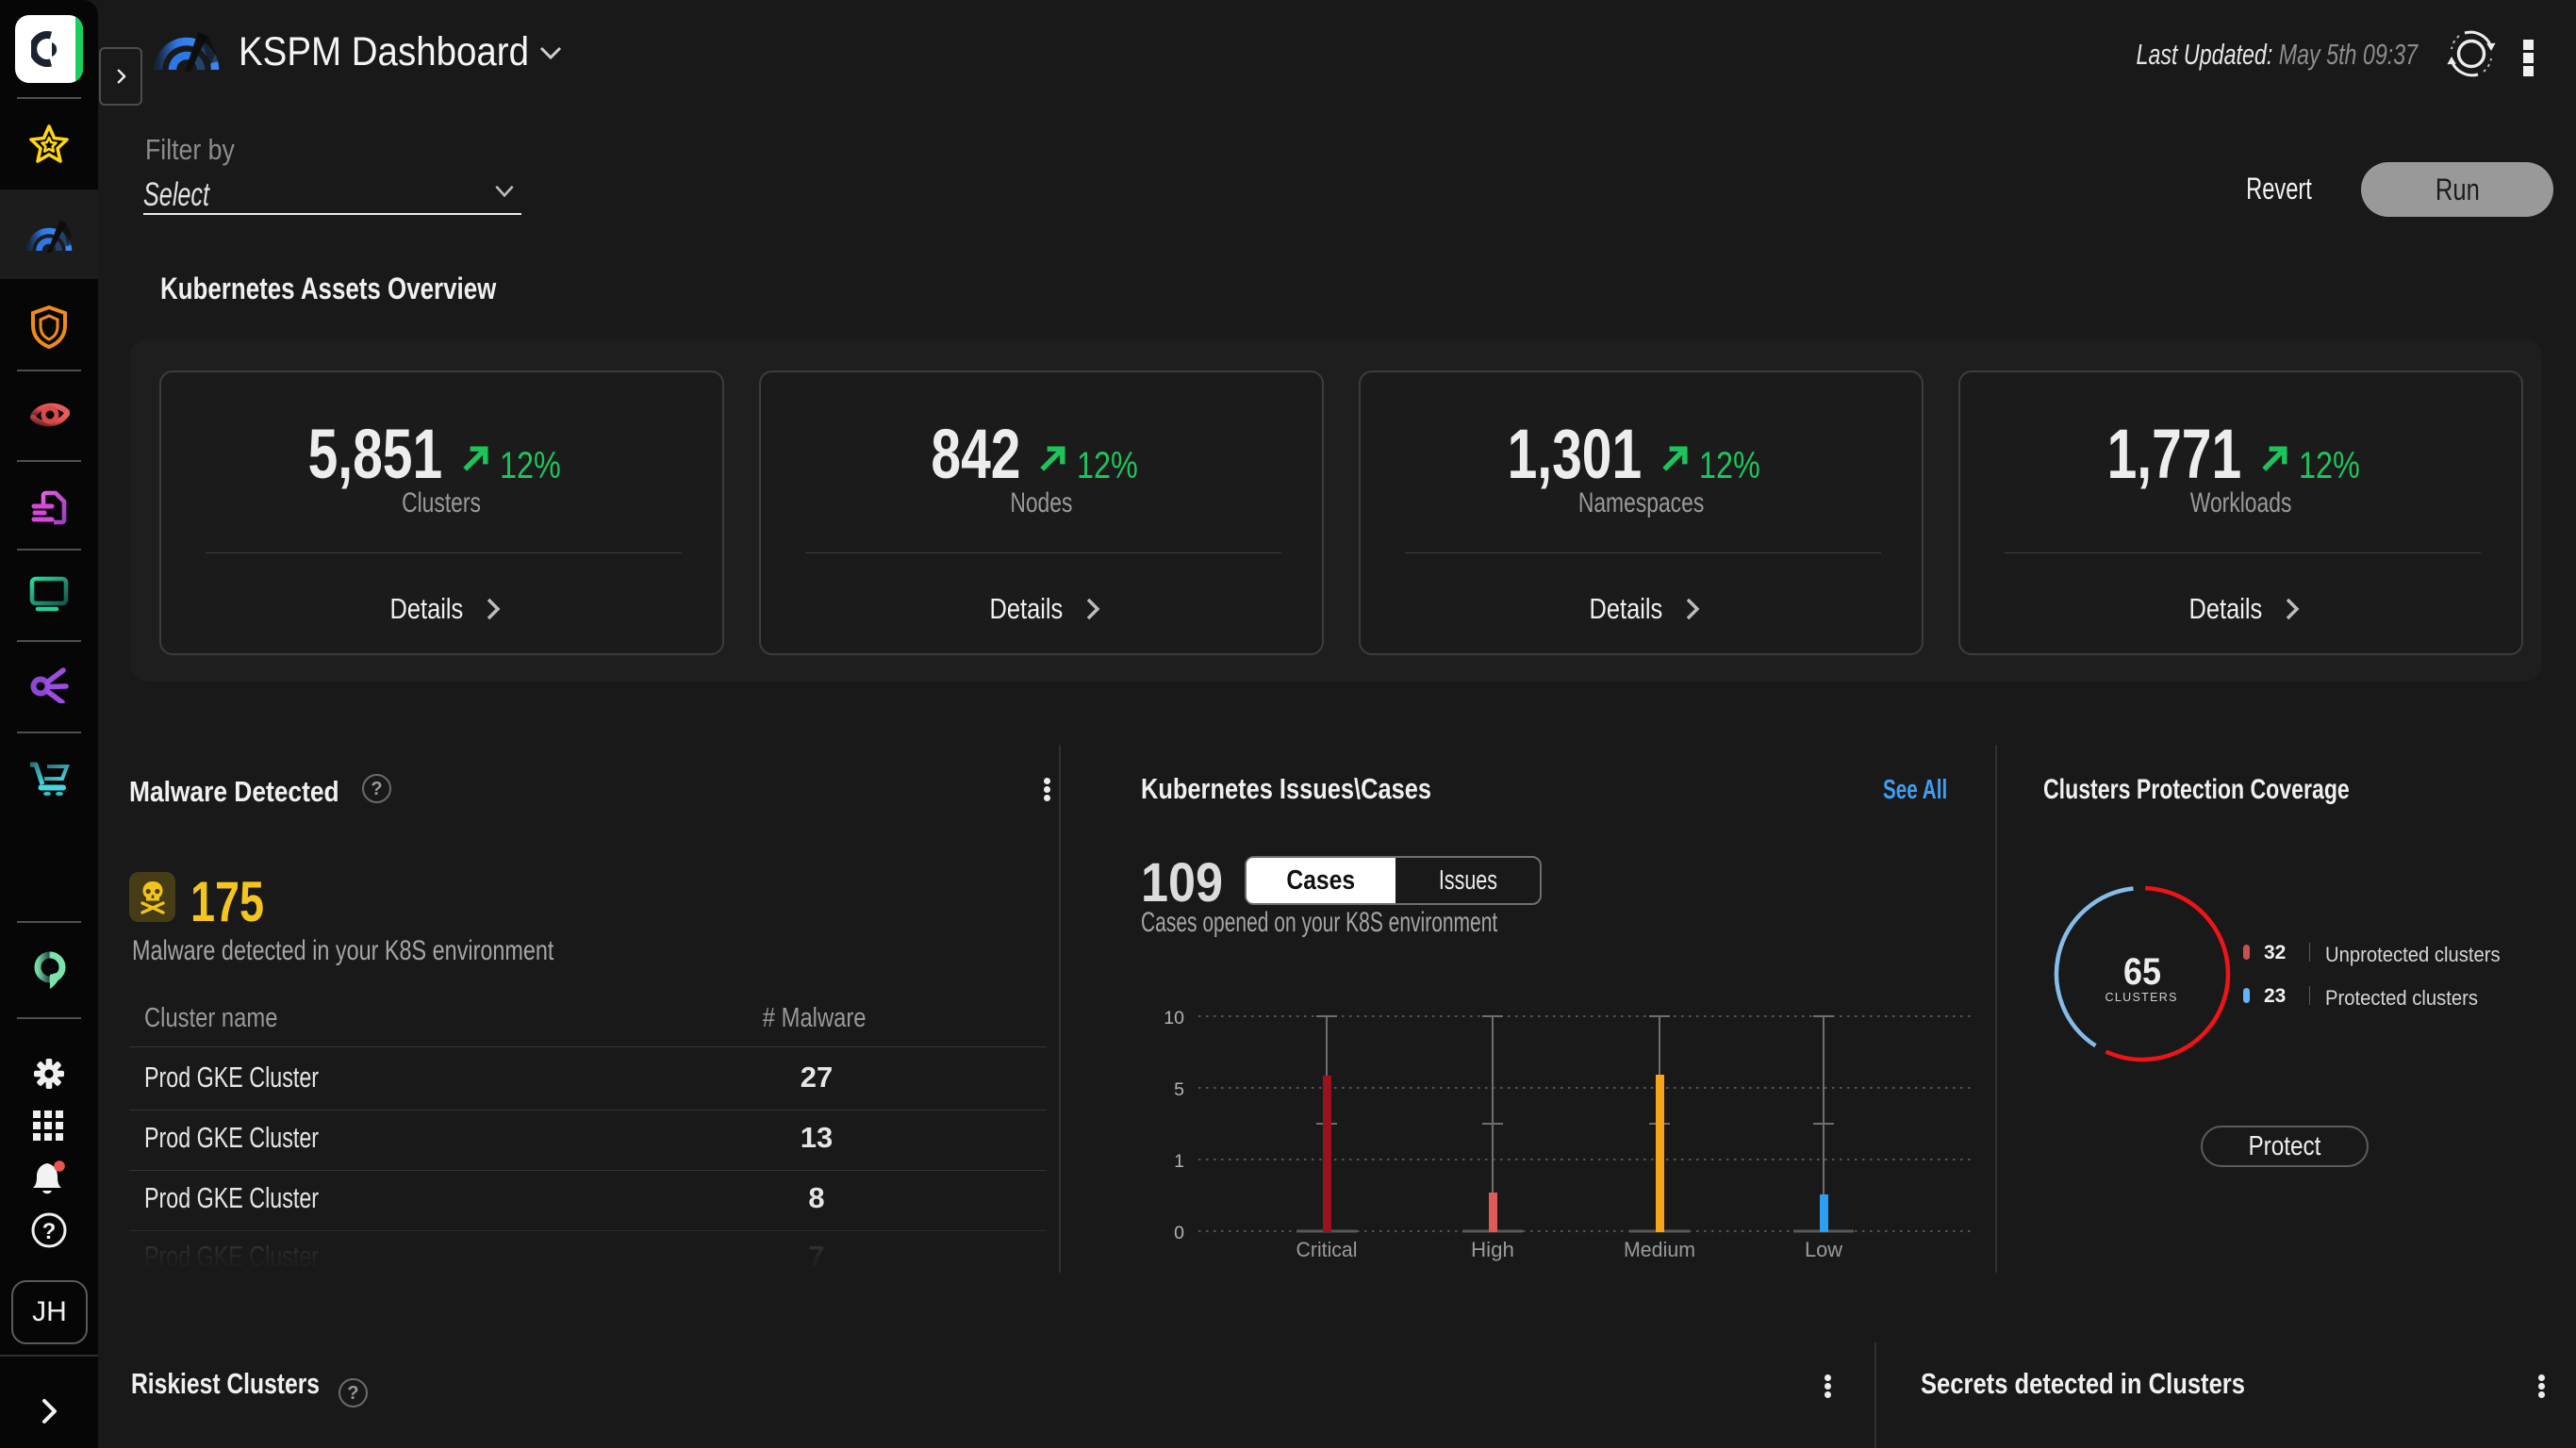 Image resolution: width=2576 pixels, height=1448 pixels. What do you see at coordinates (2142, 972) in the screenshot?
I see `svg-text: 65` at bounding box center [2142, 972].